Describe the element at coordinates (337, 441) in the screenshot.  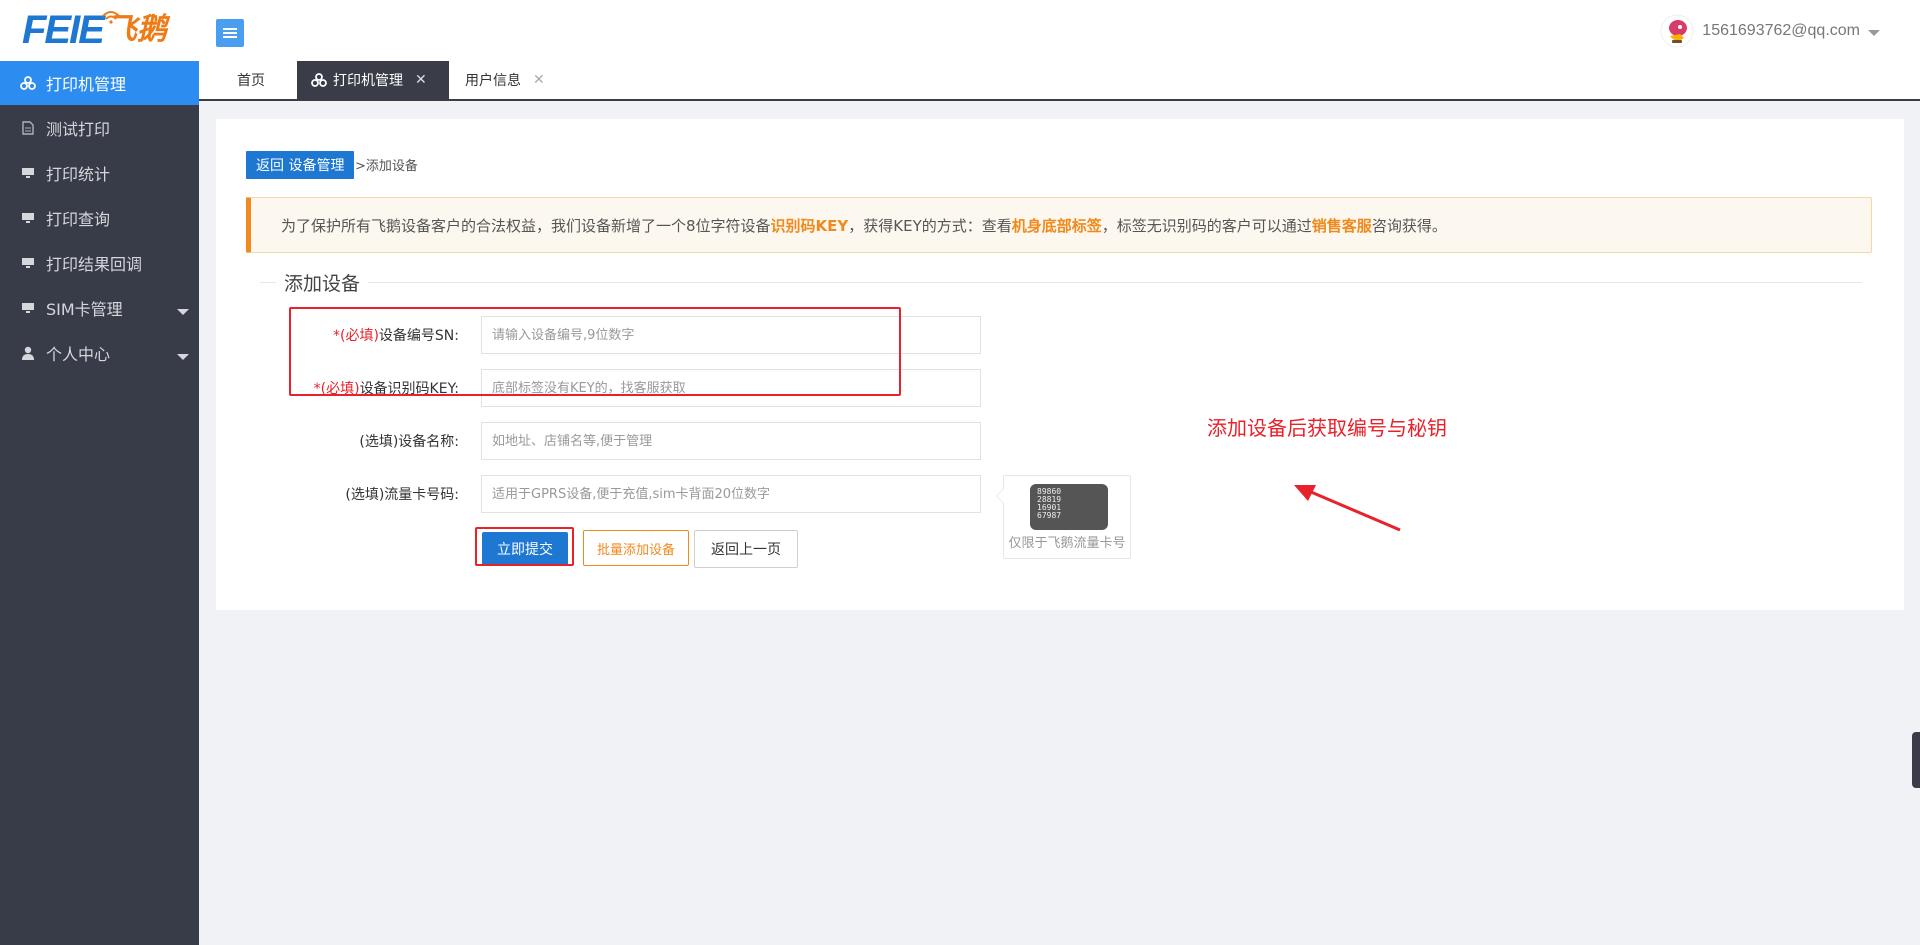
I see `form-row-name: (选填)设备名称:` at that location.